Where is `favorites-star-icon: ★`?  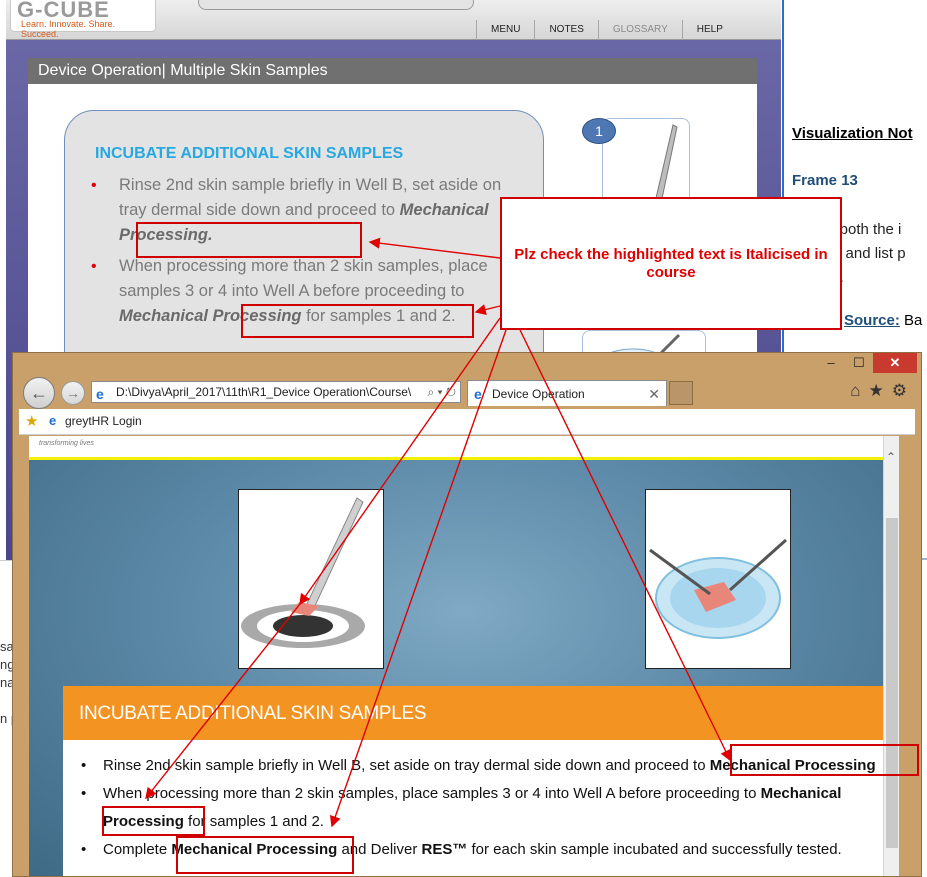 favorites-star-icon: ★ is located at coordinates (31, 421).